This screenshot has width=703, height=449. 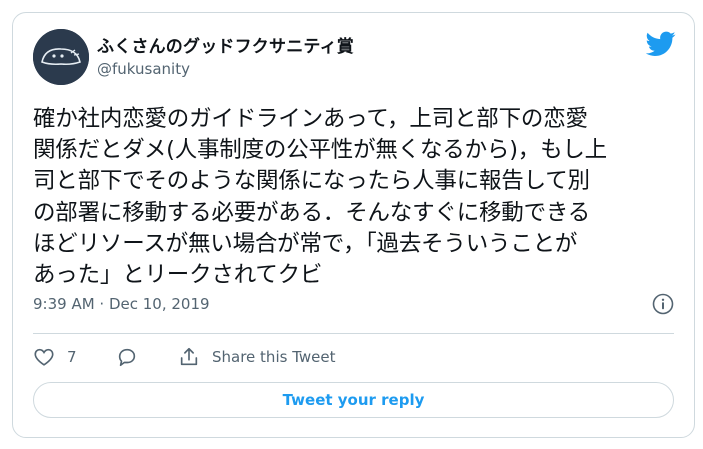 I want to click on comment-icon, so click(x=127, y=357).